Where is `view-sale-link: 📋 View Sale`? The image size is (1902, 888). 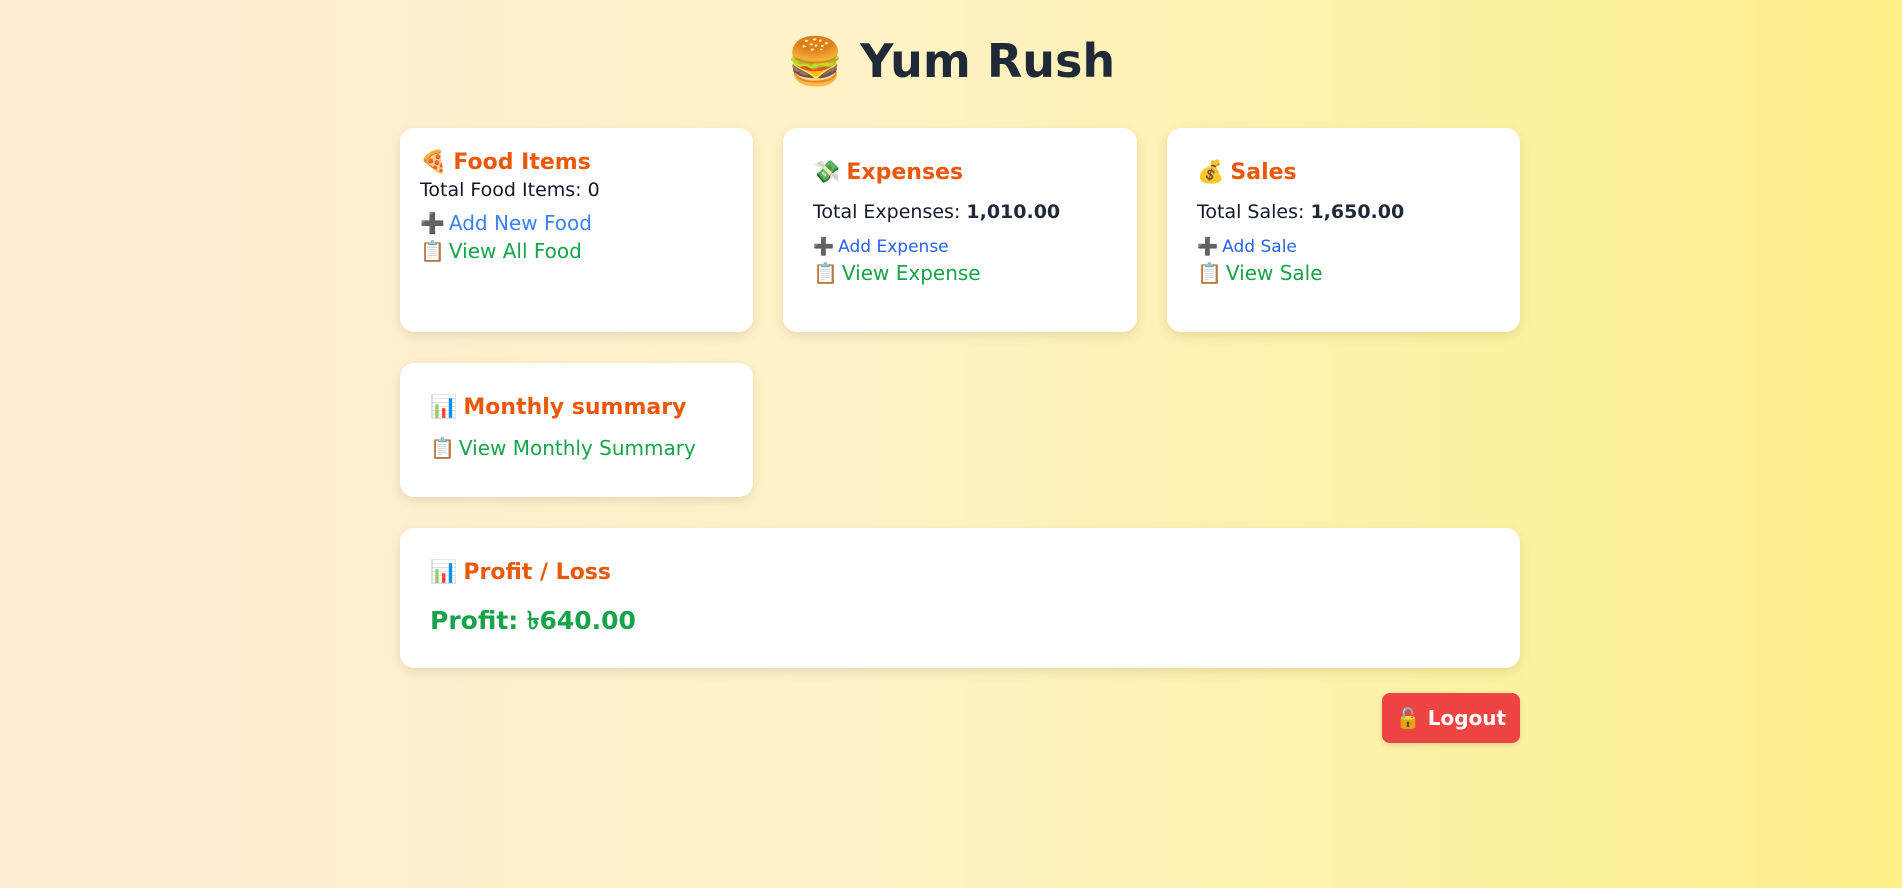 view-sale-link: 📋 View Sale is located at coordinates (1260, 273).